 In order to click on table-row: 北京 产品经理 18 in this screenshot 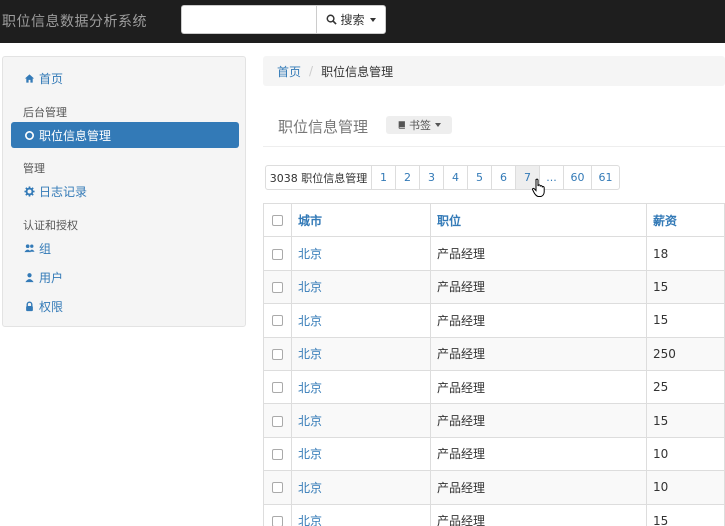, I will do `click(494, 253)`.